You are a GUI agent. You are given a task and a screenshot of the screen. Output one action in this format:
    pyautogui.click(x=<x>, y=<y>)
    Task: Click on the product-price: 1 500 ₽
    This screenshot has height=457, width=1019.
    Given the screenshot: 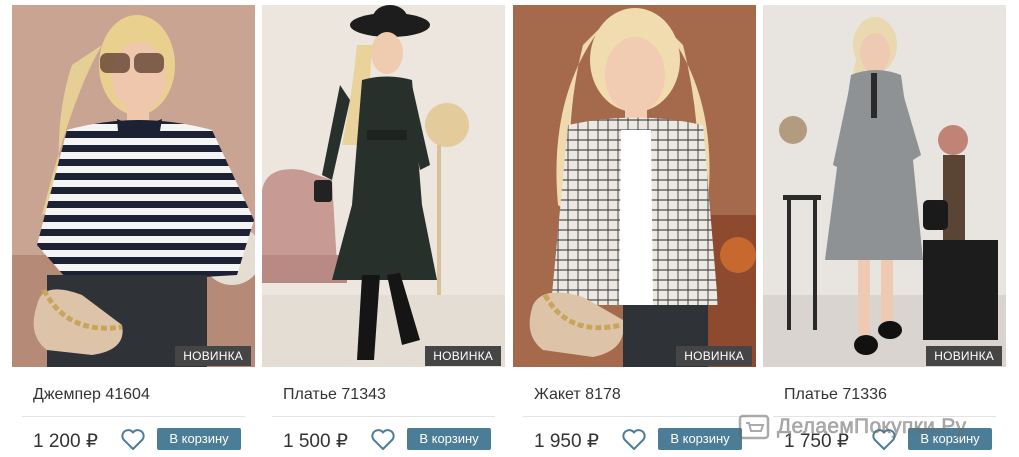 What is the action you would take?
    pyautogui.click(x=315, y=441)
    